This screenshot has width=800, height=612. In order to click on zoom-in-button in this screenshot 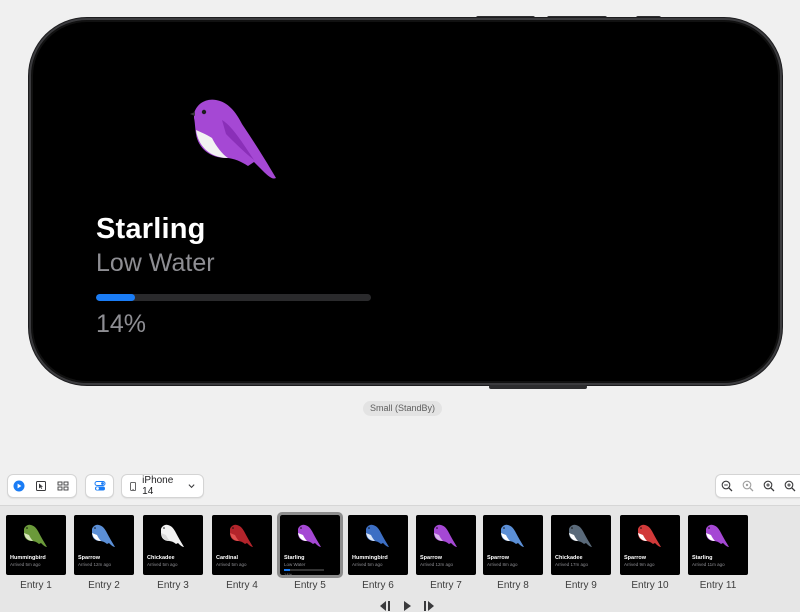, I will do `click(768, 486)`.